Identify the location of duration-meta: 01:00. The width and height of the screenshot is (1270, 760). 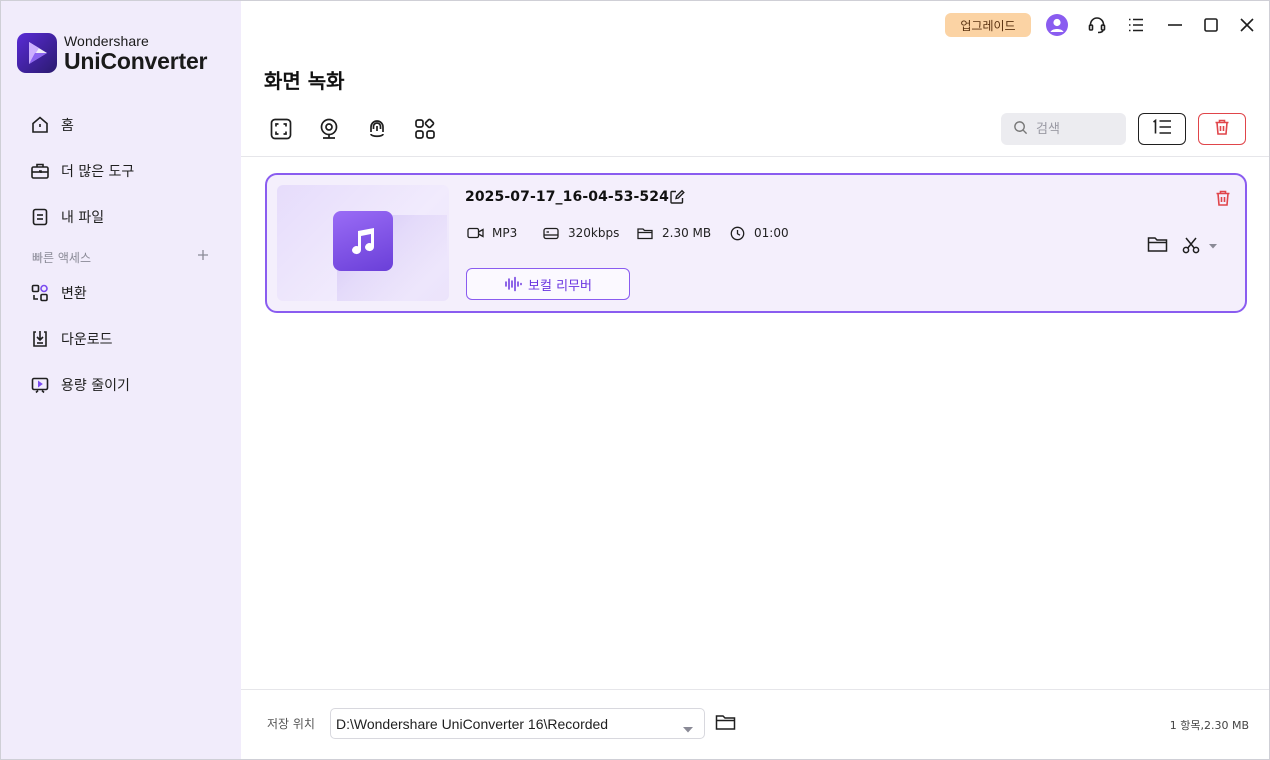
(758, 233).